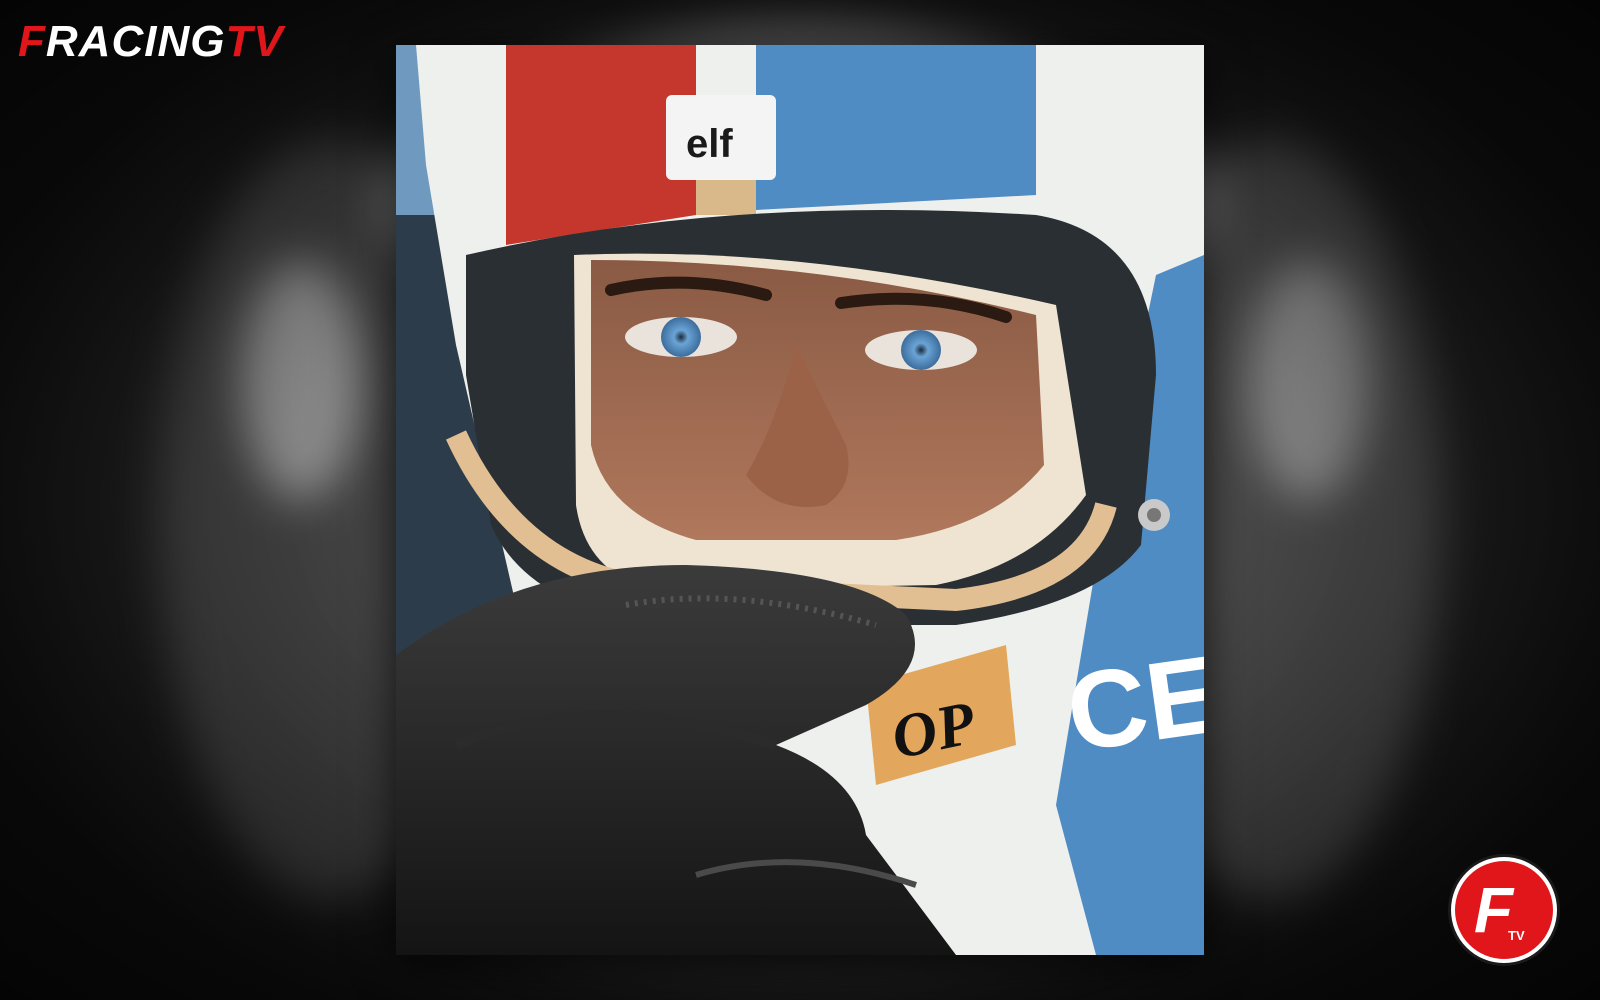 Image resolution: width=1600 pixels, height=1000 pixels. I want to click on f-racing-tv-logo: FRACINGTV, so click(179, 39).